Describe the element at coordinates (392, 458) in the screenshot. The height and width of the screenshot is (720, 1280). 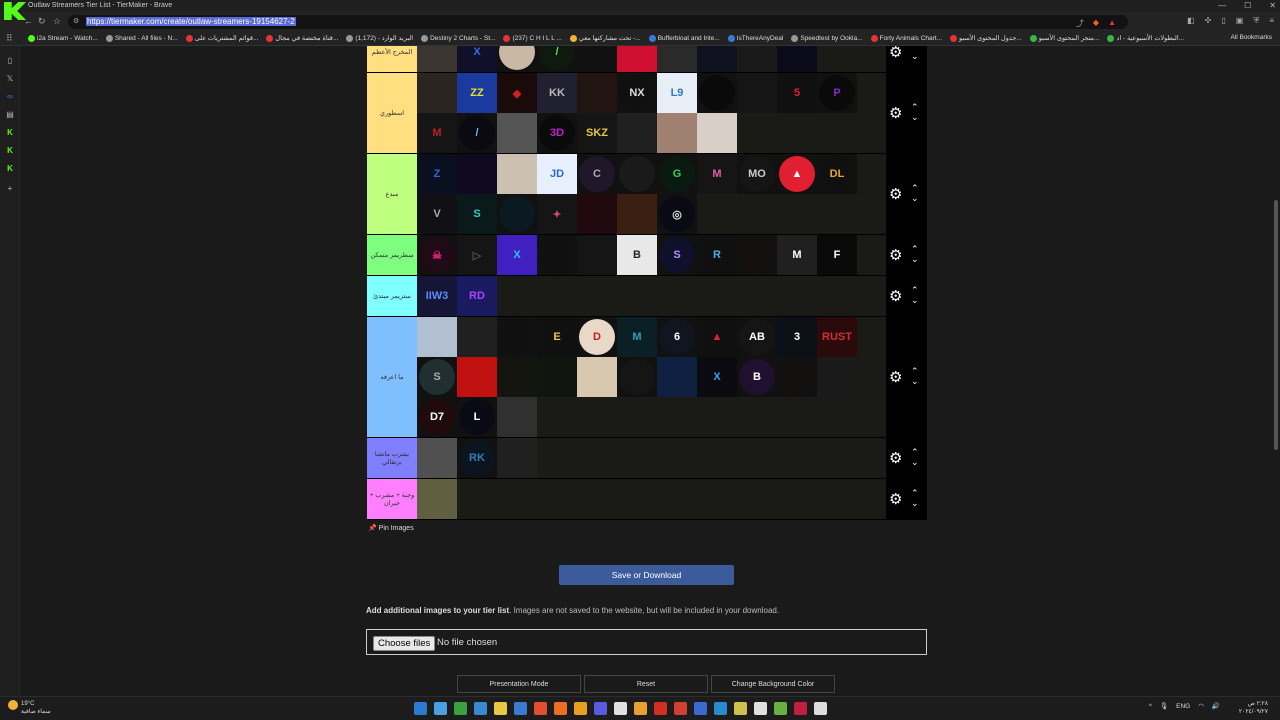
I see `tier-label: يشرب ماتشا برتقالي` at that location.